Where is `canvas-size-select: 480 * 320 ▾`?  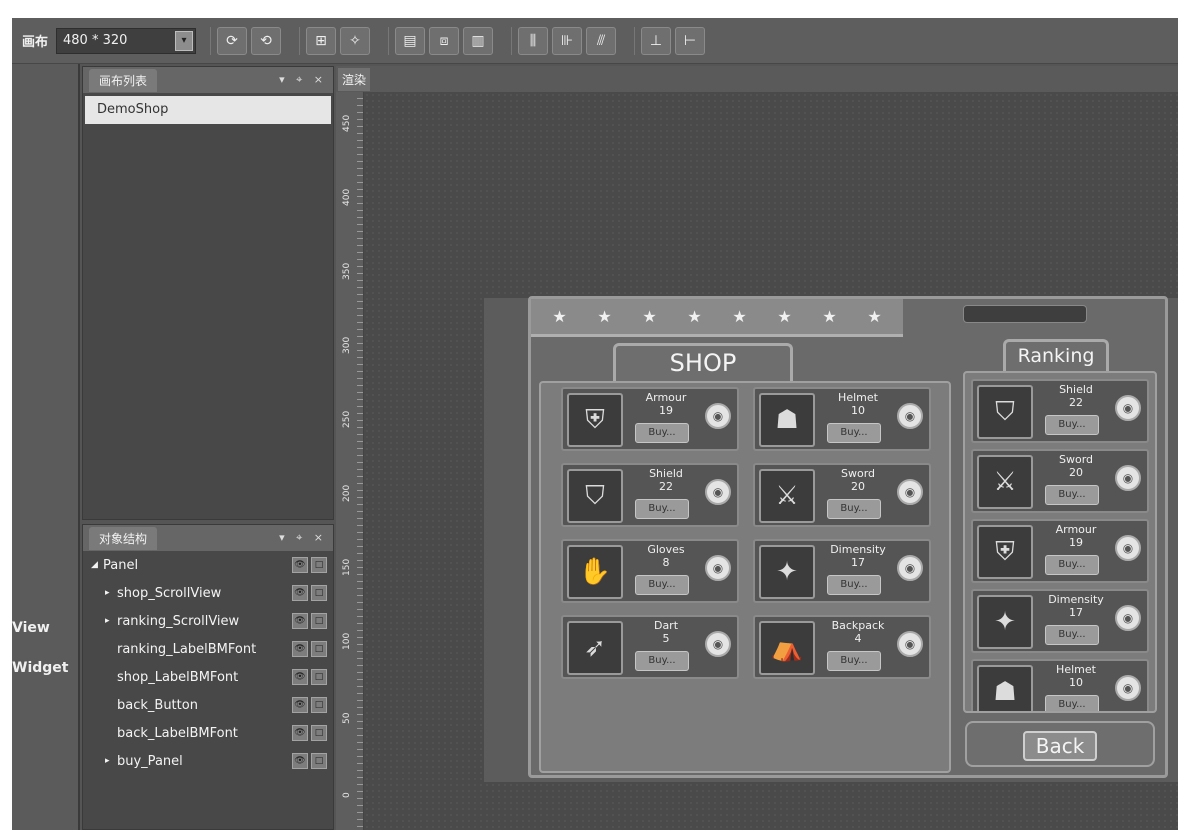
canvas-size-select: 480 * 320 ▾ is located at coordinates (126, 40).